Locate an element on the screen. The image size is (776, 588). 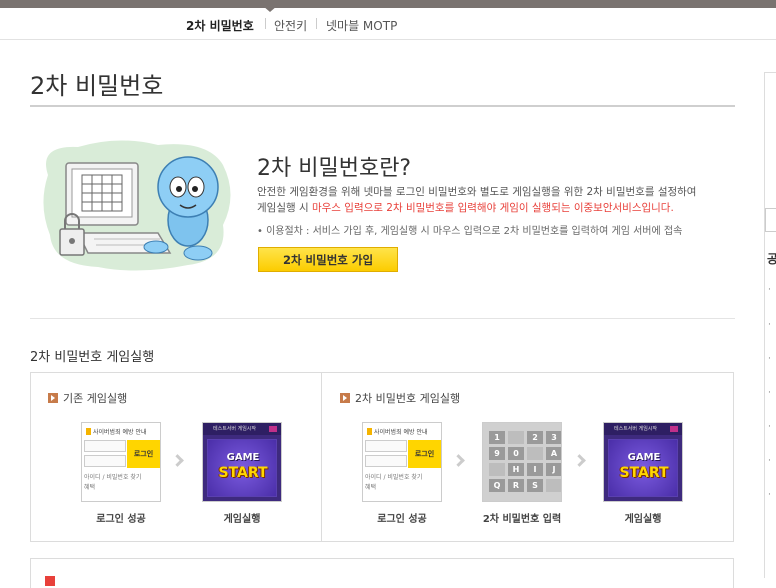
title-divider is located at coordinates (382, 106).